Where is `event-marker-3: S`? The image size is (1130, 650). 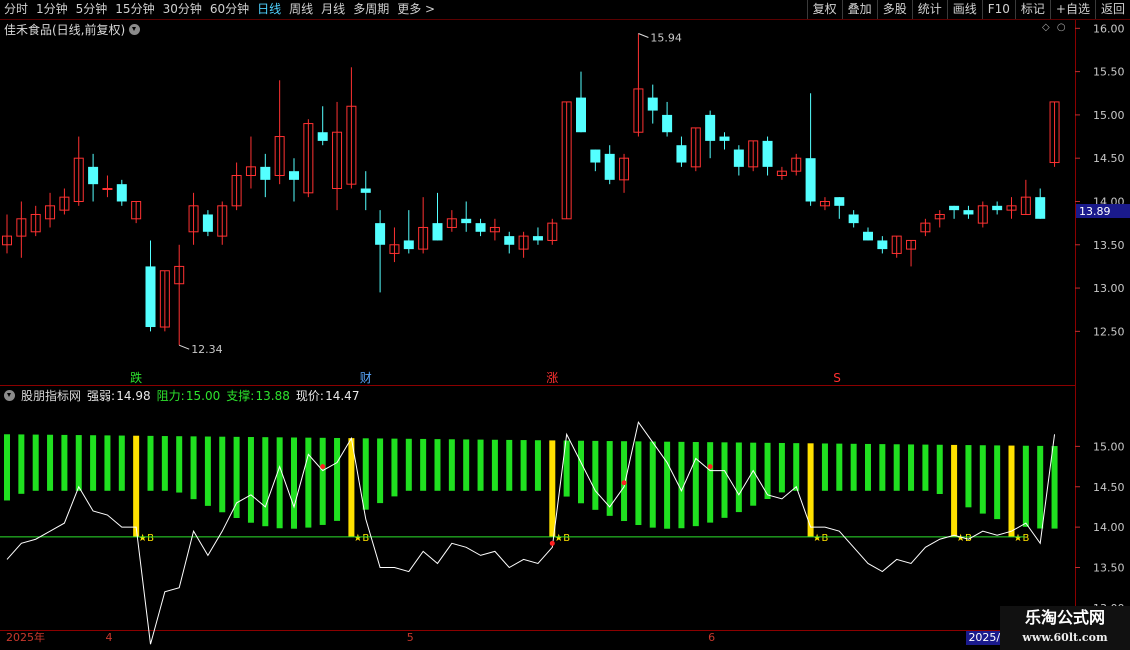
event-marker-3: S is located at coordinates (837, 378).